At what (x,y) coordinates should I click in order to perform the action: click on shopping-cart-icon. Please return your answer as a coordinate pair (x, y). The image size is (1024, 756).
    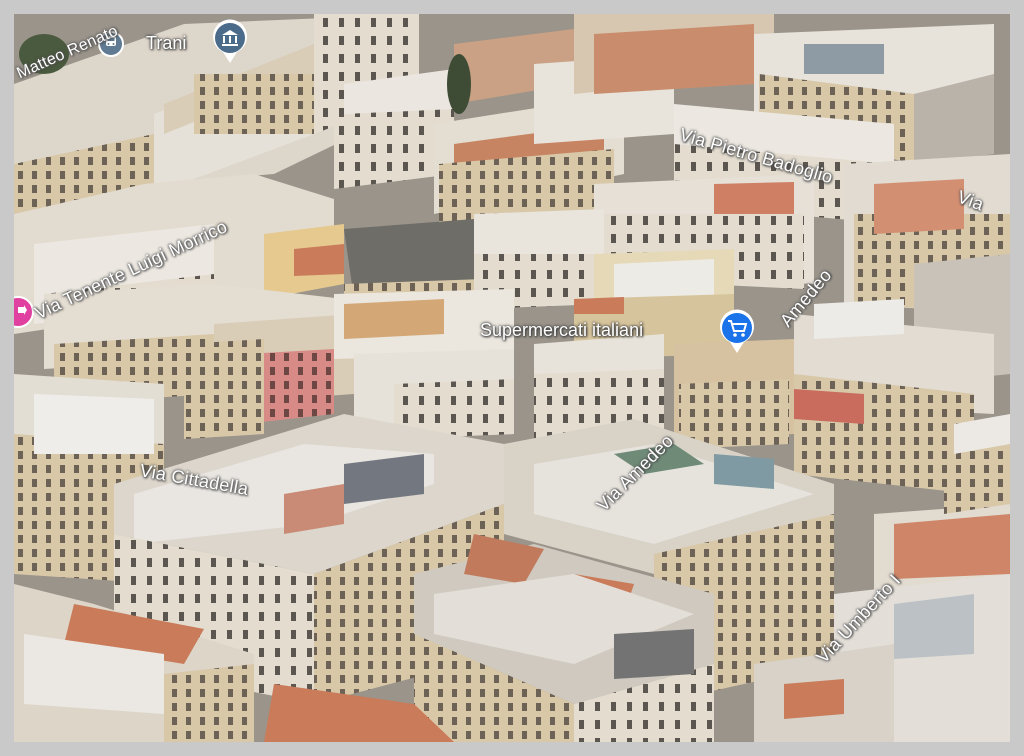
    Looking at the image, I should click on (737, 331).